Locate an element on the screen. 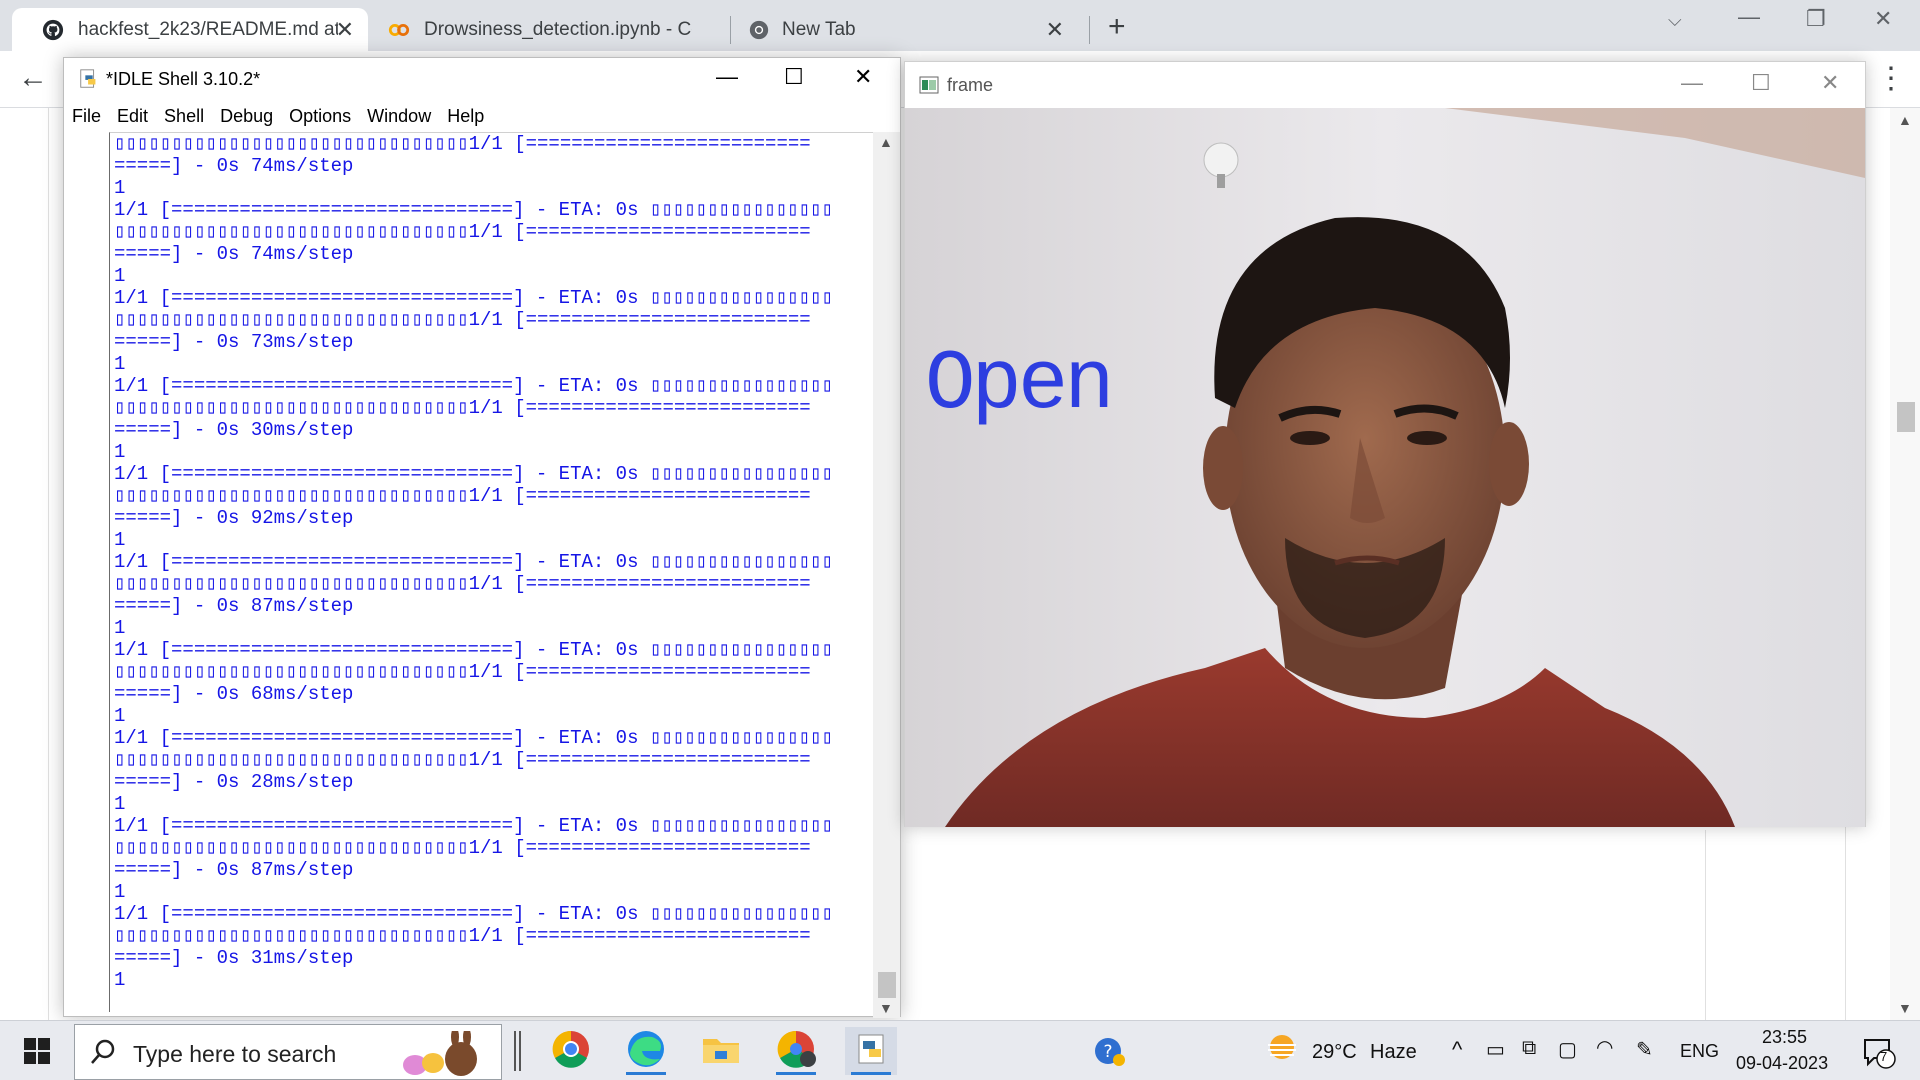  menu-file: File is located at coordinates (86, 117).